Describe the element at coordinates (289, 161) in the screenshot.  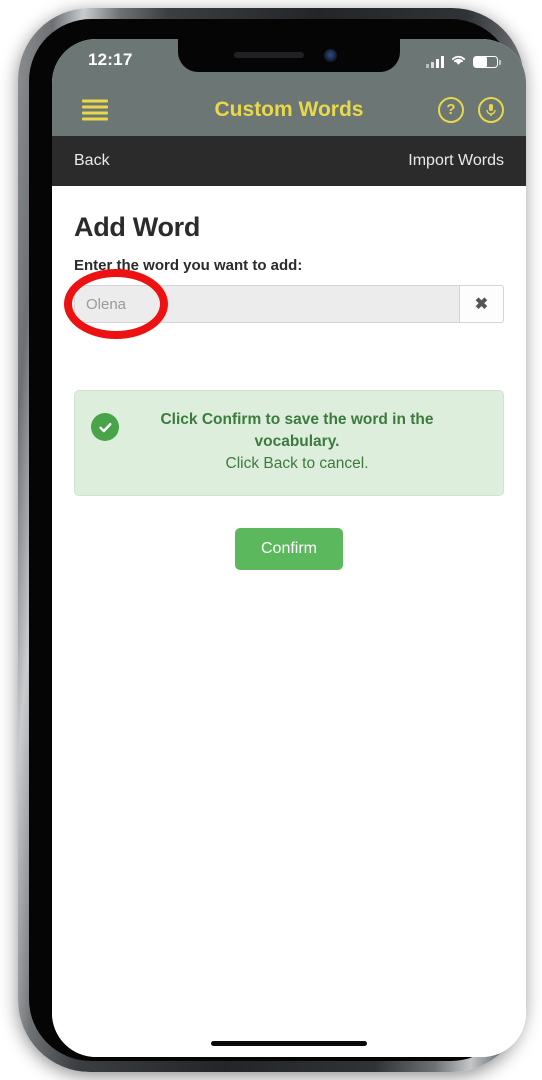
I see `sub-navigation-bar: Back Import Words` at that location.